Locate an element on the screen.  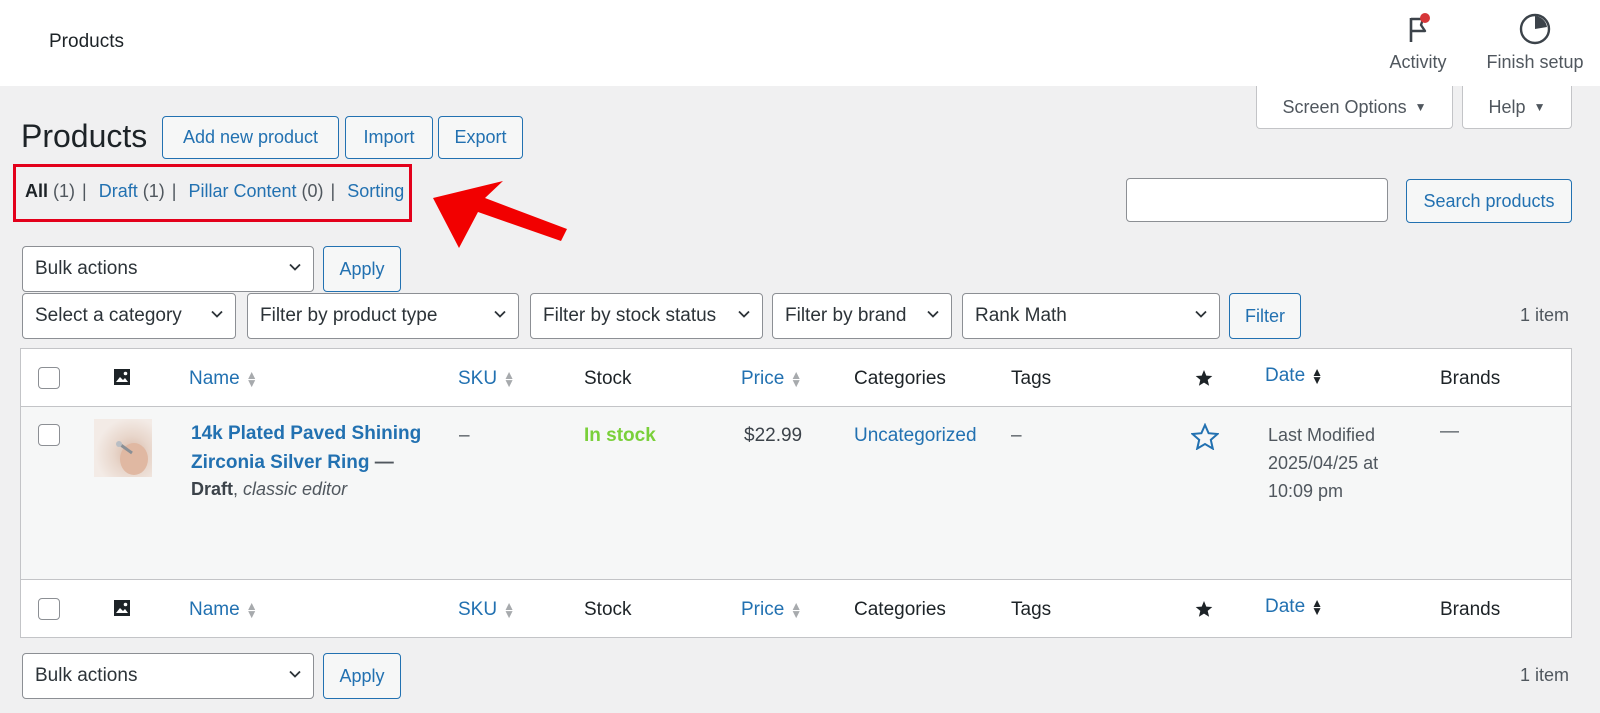
column-price: Price ▲ ▼ is located at coordinates (771, 379).